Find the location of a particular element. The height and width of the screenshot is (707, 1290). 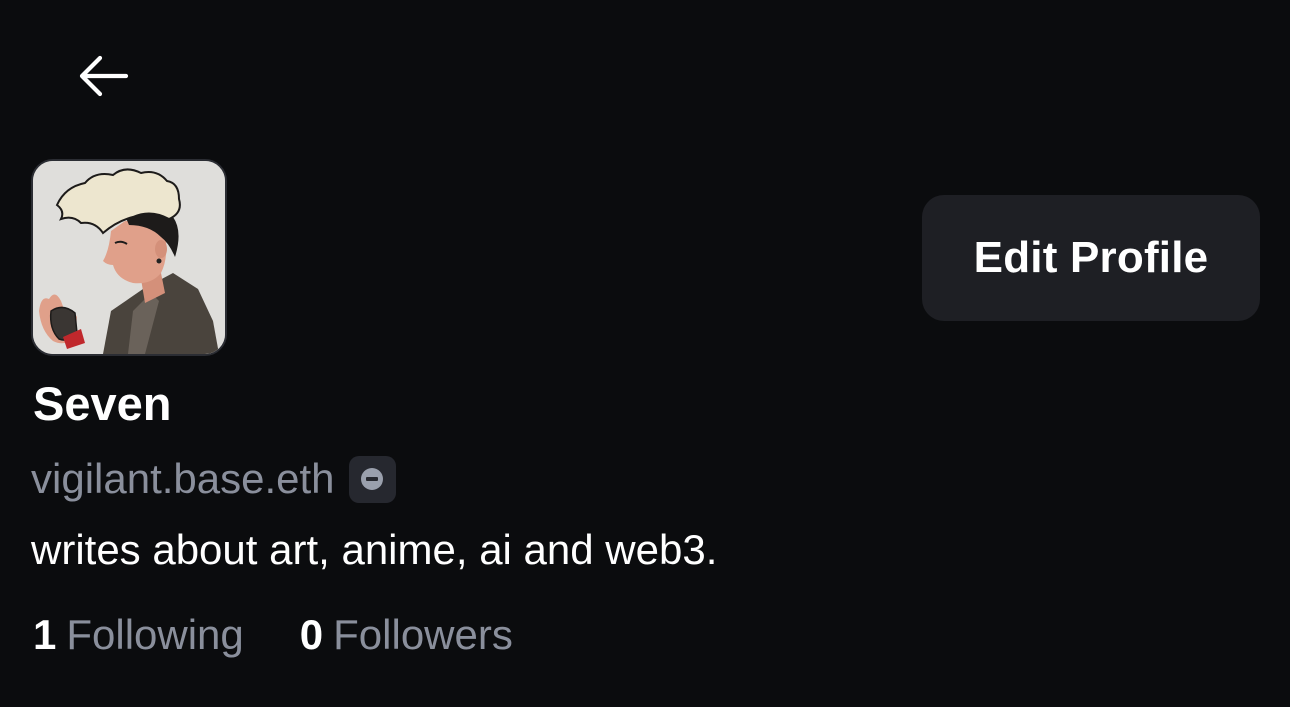

handle-row: vigilant.base.eth is located at coordinates (213, 479).